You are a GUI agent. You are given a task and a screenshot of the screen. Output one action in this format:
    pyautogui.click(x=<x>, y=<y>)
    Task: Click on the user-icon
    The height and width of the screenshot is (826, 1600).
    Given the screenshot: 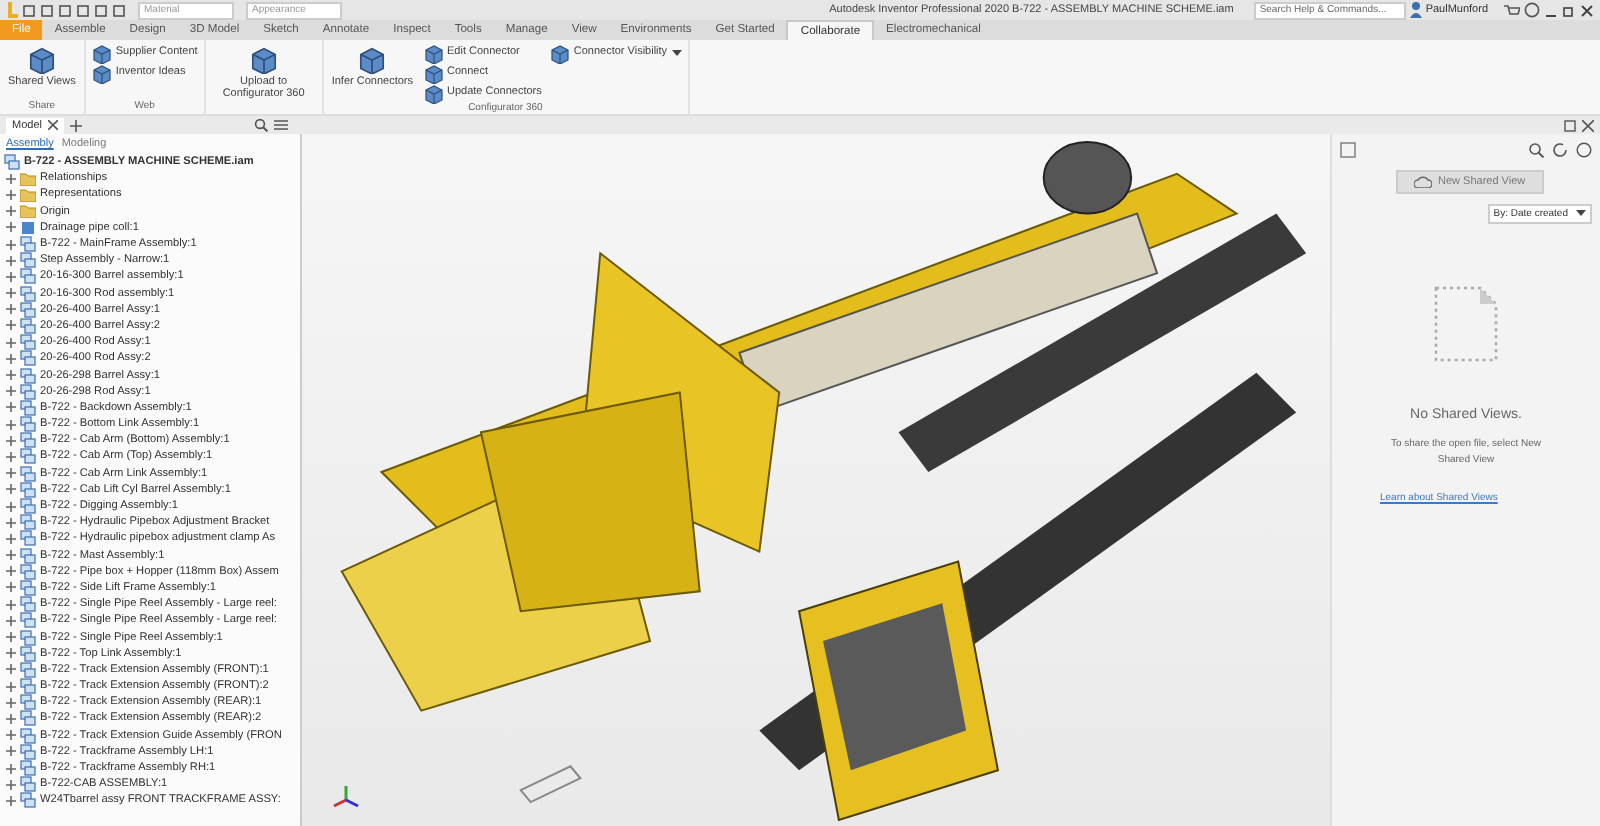 What is the action you would take?
    pyautogui.click(x=1415, y=10)
    